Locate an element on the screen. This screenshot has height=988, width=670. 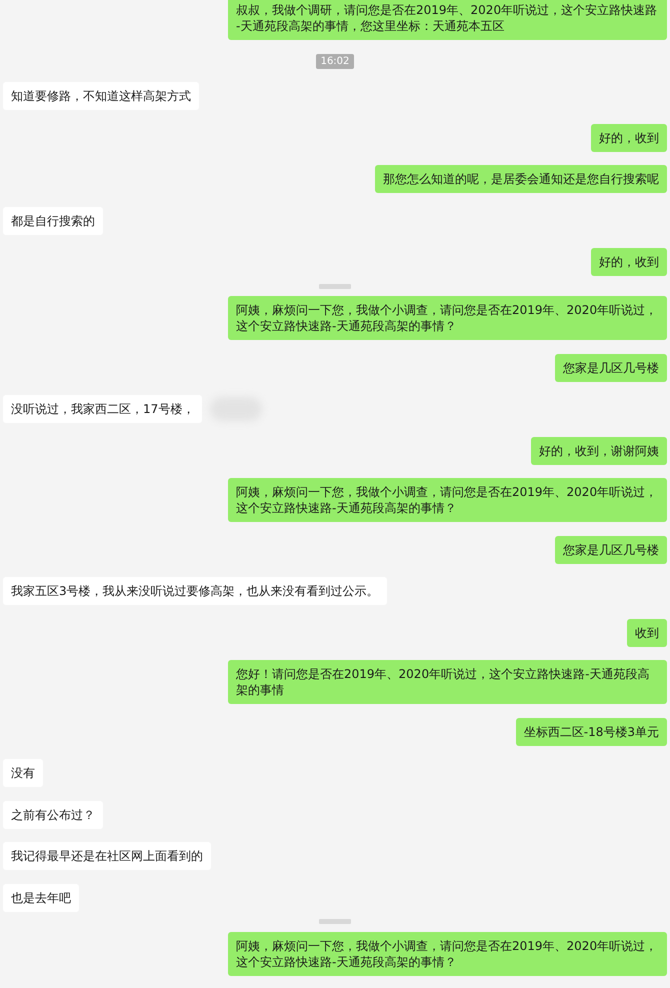
message-bubble: 之前有公布过？ is located at coordinates (53, 814).